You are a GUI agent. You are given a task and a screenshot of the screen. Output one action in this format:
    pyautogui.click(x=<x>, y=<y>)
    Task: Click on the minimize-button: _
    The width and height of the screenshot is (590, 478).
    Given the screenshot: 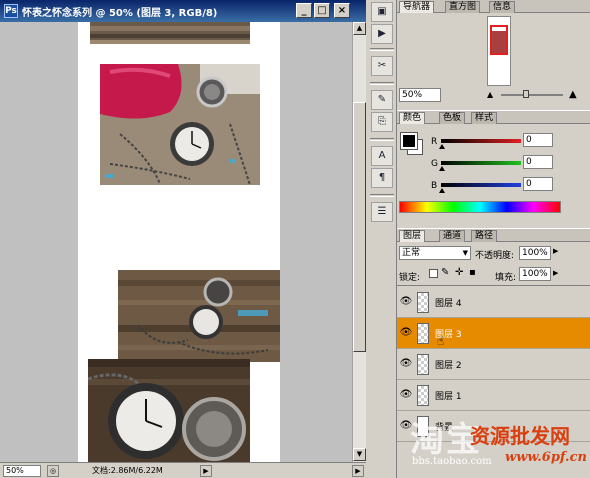 What is the action you would take?
    pyautogui.click(x=304, y=10)
    